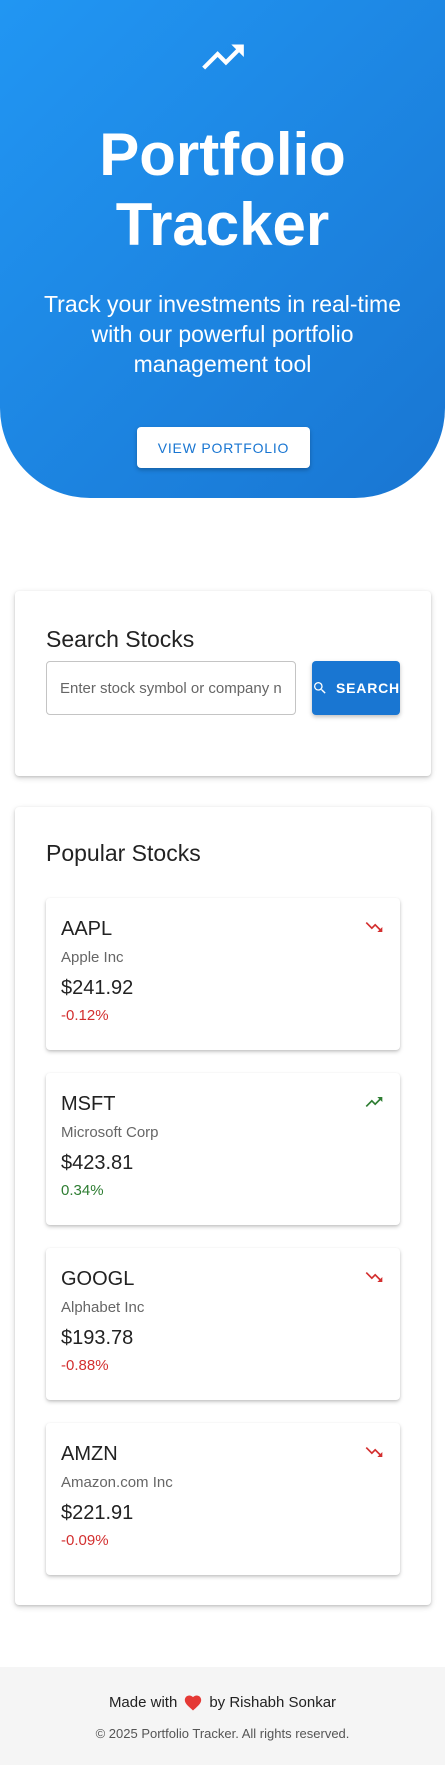 Image resolution: width=445 pixels, height=1765 pixels. I want to click on stock-price: $221.91, so click(97, 1513).